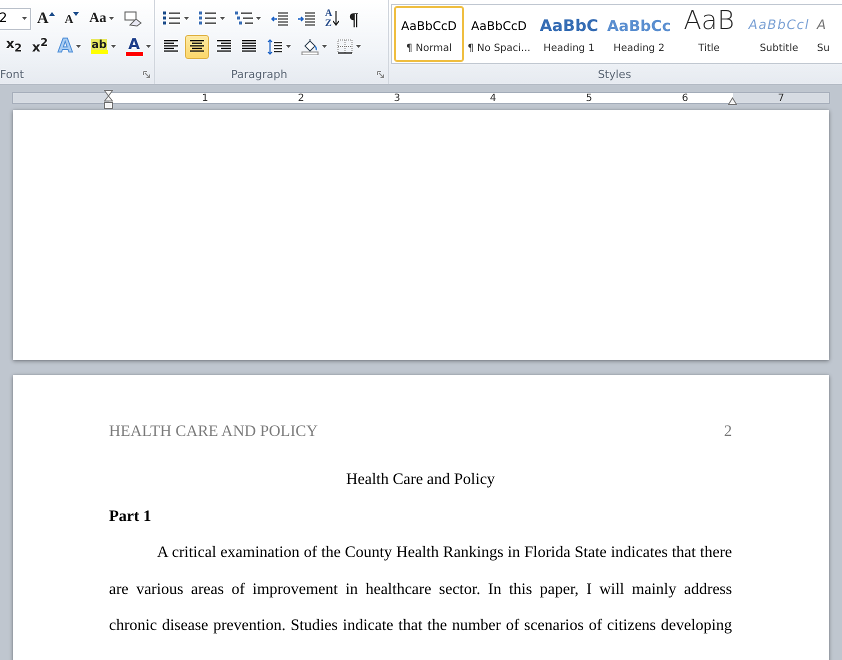 This screenshot has width=842, height=660. What do you see at coordinates (639, 48) in the screenshot?
I see `style-name: Heading 2` at bounding box center [639, 48].